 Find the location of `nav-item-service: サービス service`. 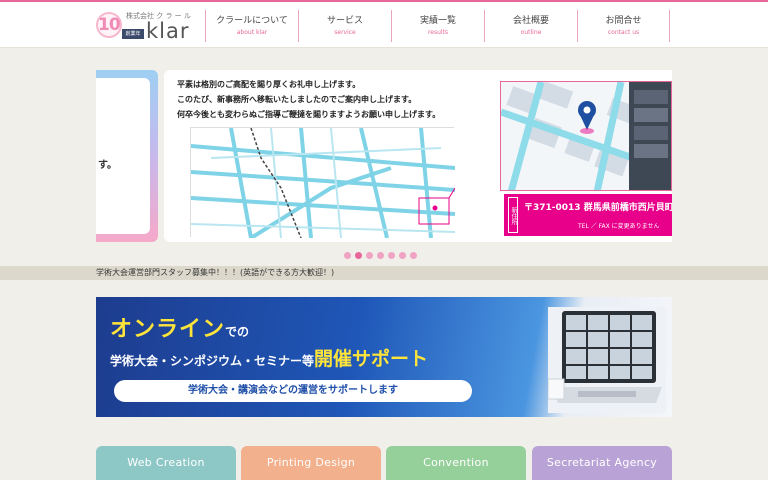

nav-item-service: サービス service is located at coordinates (344, 26).